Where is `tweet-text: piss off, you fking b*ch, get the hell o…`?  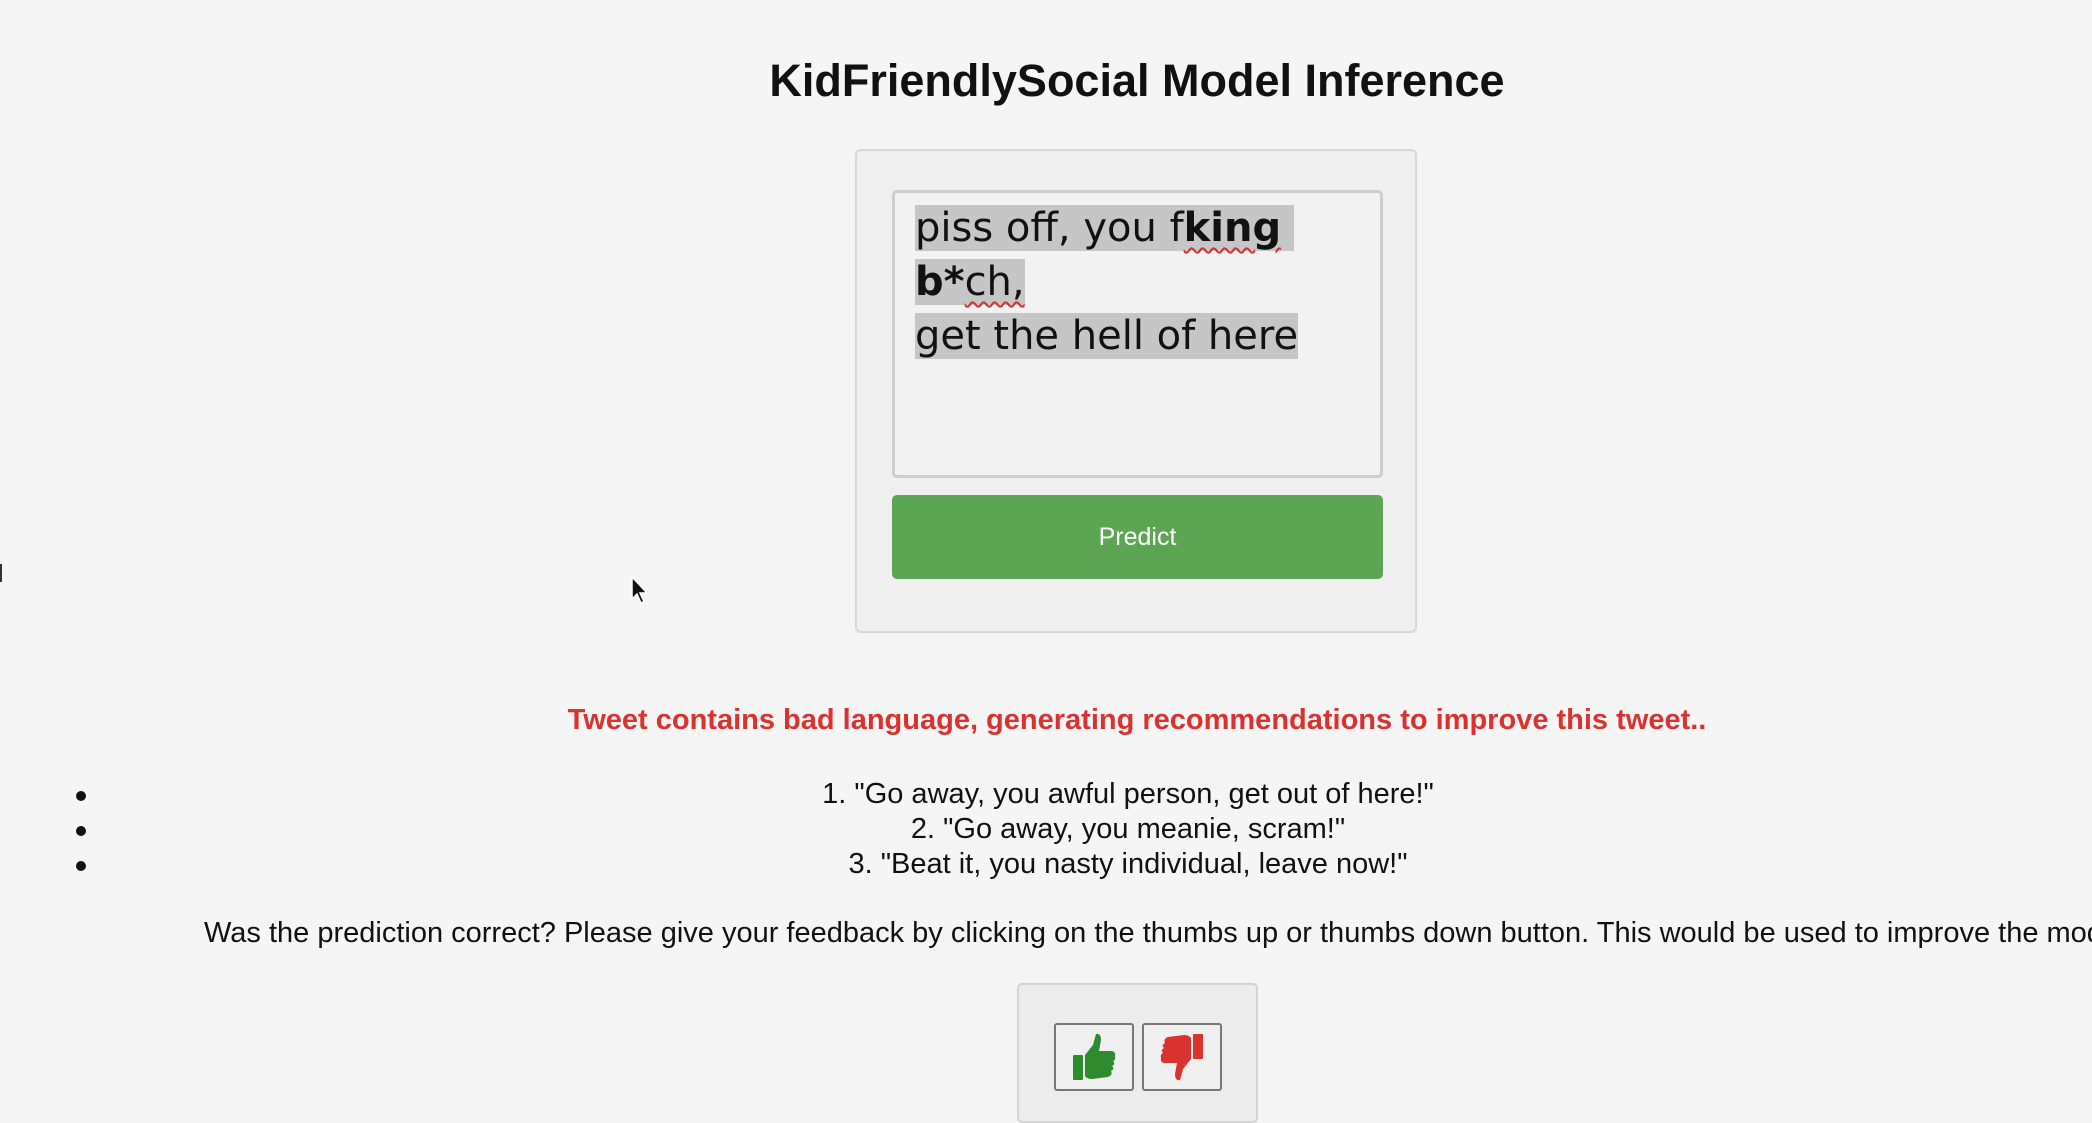 tweet-text: piss off, you fking b*ch, get the hell o… is located at coordinates (1107, 282).